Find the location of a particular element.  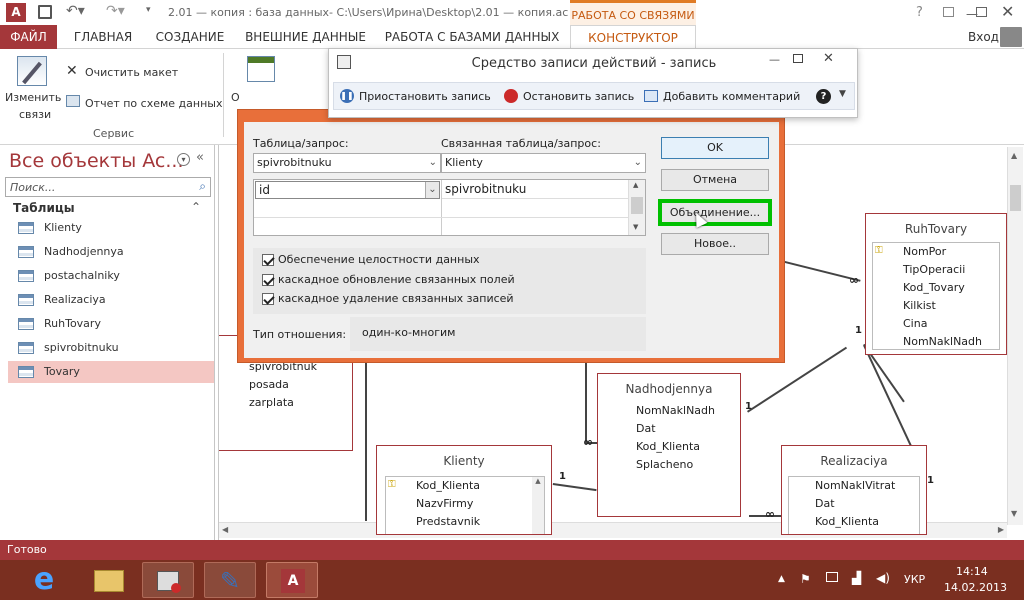

table-query-select: spivrobitnuku ⌄ is located at coordinates (347, 163).